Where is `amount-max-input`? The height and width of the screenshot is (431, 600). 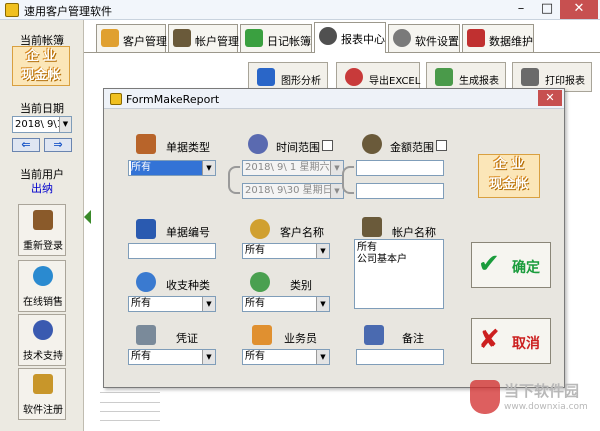 amount-max-input is located at coordinates (400, 191).